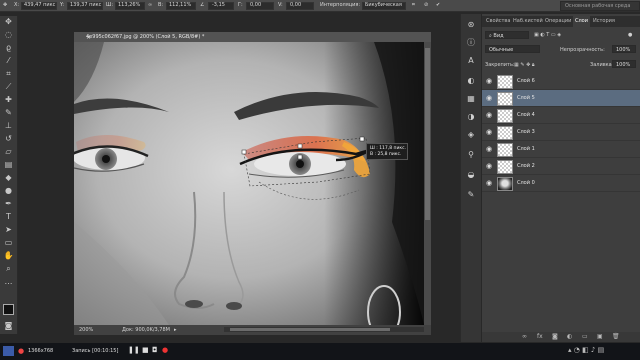  What do you see at coordinates (8, 216) in the screenshot?
I see `type-tool-icon: T` at bounding box center [8, 216].